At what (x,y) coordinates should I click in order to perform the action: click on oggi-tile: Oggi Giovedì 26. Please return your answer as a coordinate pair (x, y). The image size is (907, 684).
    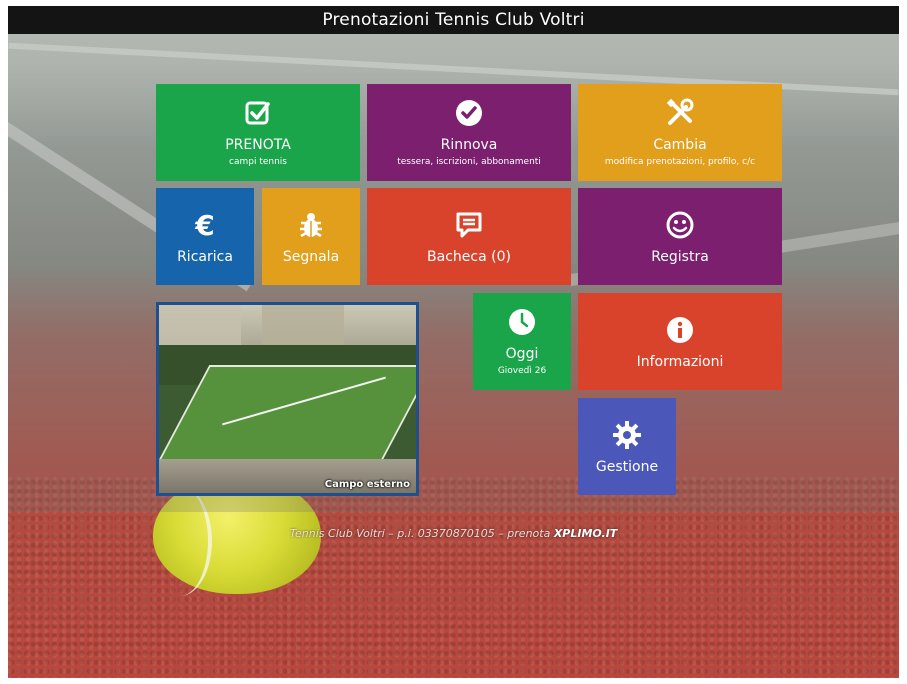
    Looking at the image, I should click on (522, 341).